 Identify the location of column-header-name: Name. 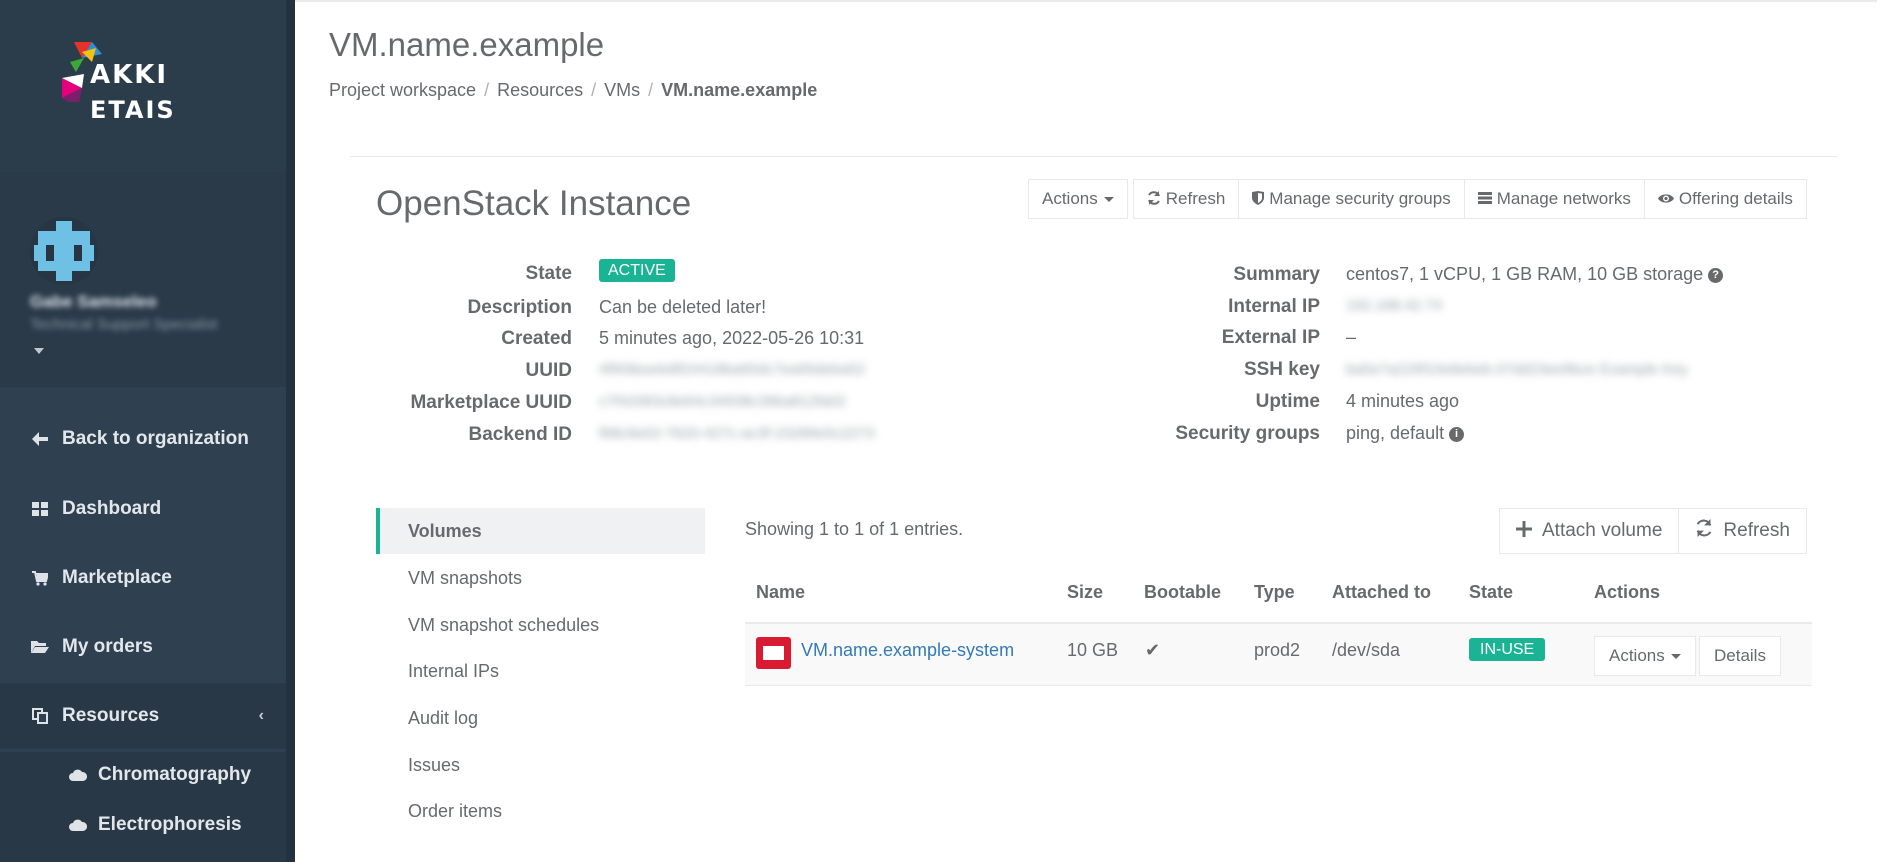
(780, 592).